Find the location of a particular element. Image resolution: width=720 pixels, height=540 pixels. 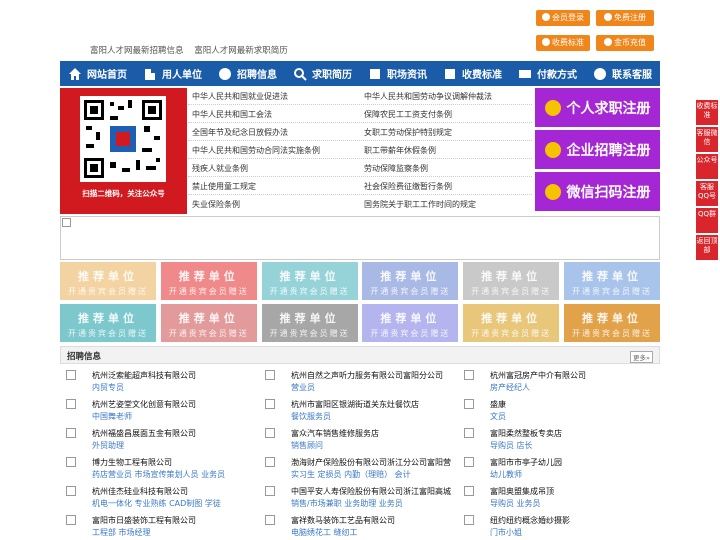

law-link: 失业保险条例 is located at coordinates (216, 204).